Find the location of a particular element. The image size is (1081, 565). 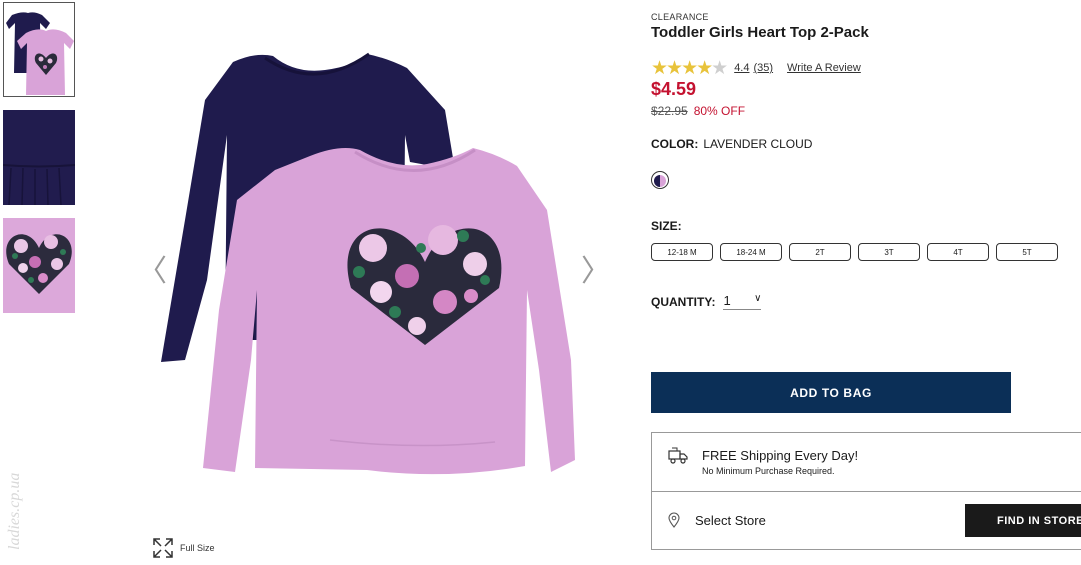

find-in-store-button: FIND IN STORE is located at coordinates (1023, 520).